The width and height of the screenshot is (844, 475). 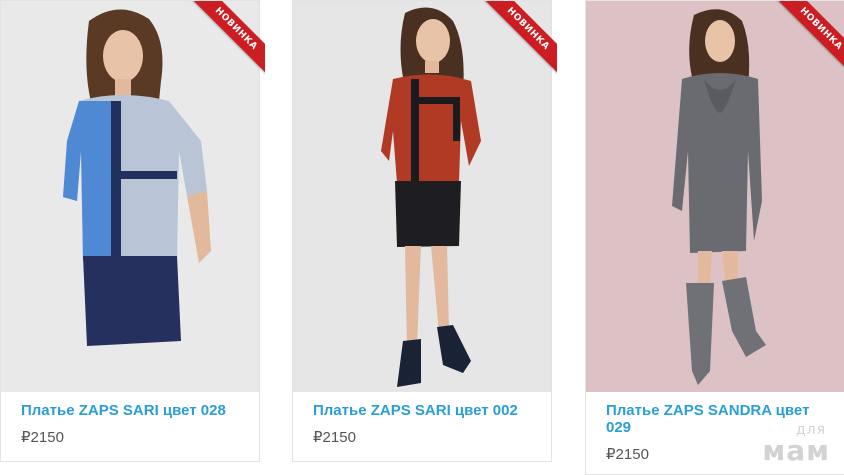 What do you see at coordinates (422, 410) in the screenshot?
I see `product-title-link: Платье ZAPS SARI цвет 002` at bounding box center [422, 410].